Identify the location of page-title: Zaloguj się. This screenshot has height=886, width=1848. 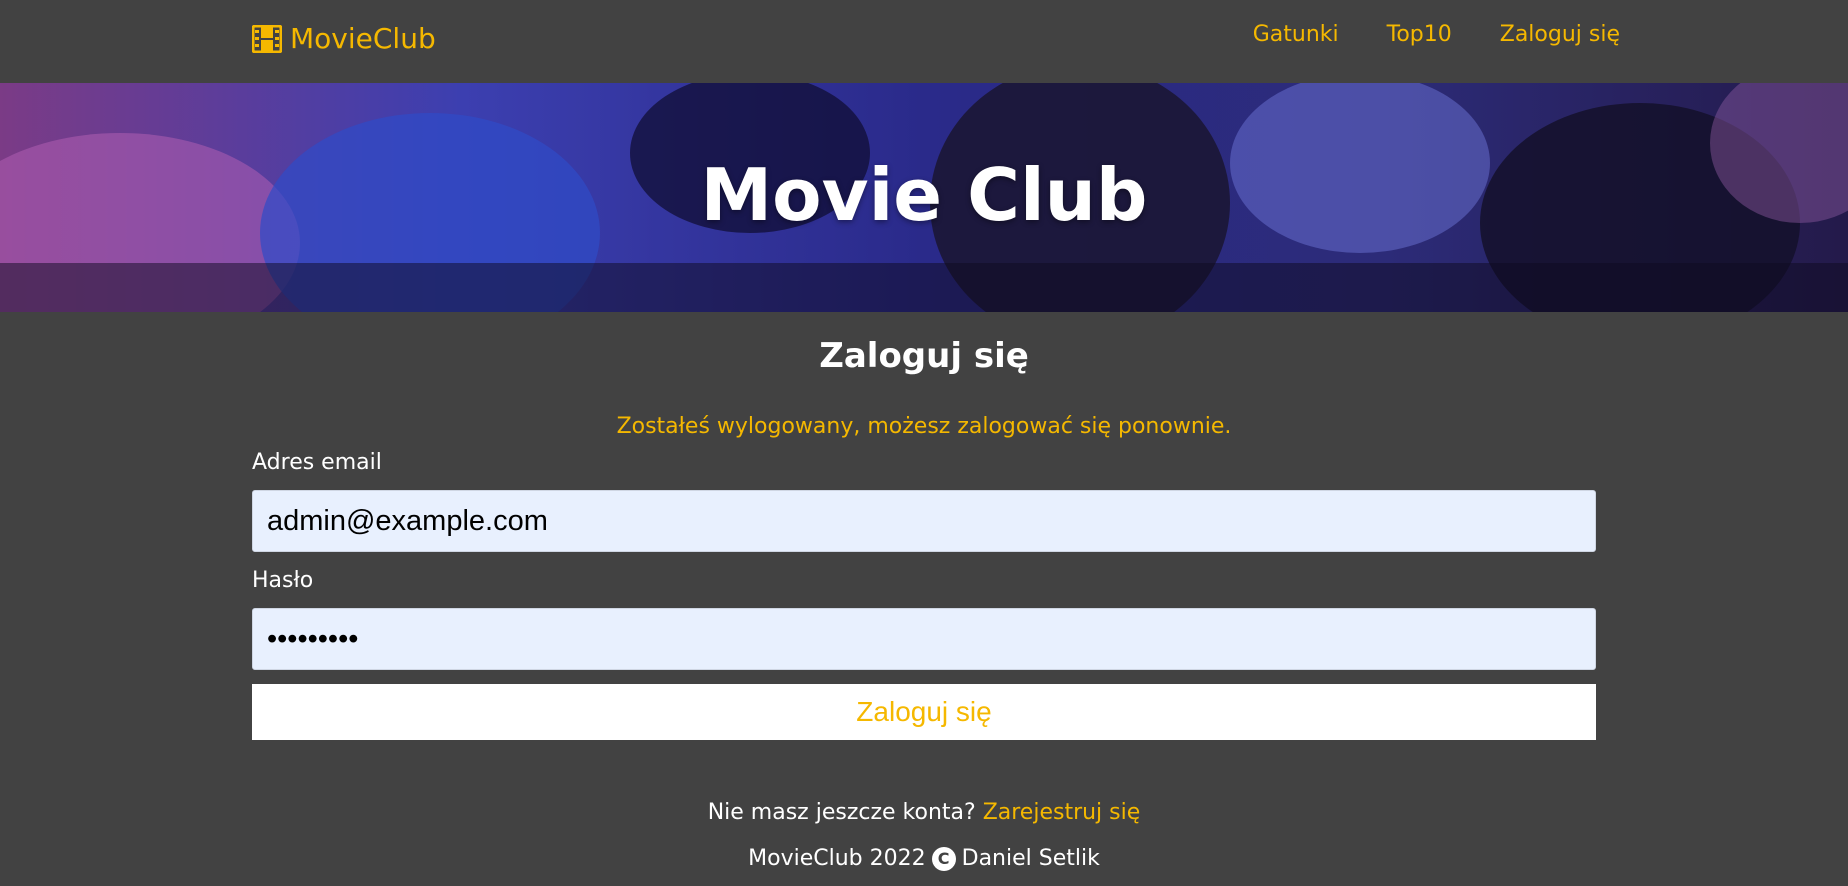
(924, 356).